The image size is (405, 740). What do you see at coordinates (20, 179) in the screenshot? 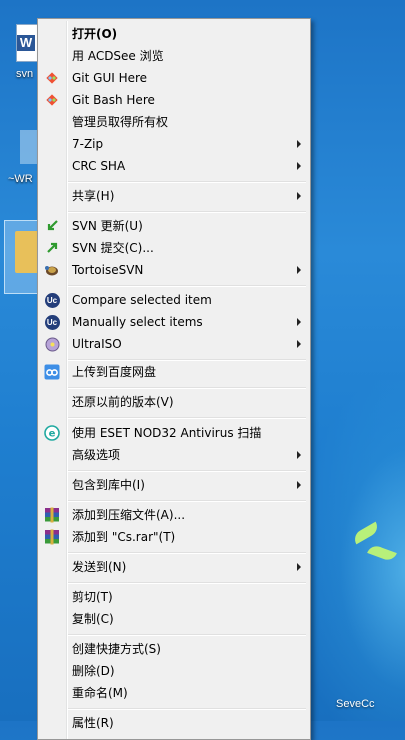
I see `desktop-icon-label-wr: ~WR` at bounding box center [20, 179].